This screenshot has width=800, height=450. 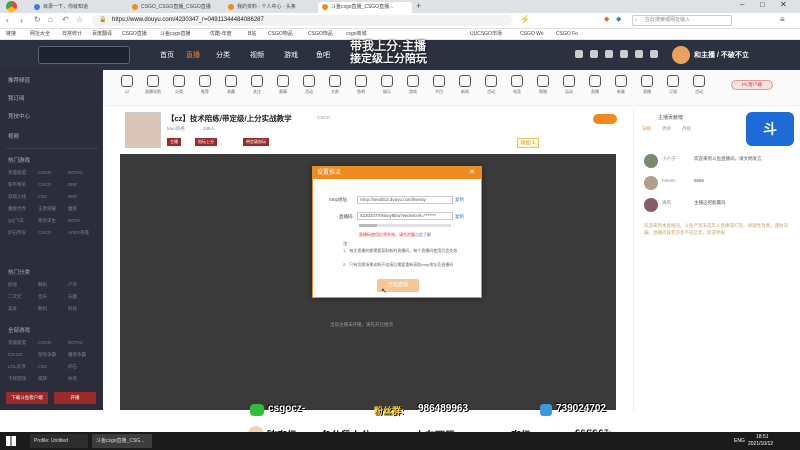 What do you see at coordinates (651, 183) in the screenshot?
I see `chat-avatar` at bounding box center [651, 183].